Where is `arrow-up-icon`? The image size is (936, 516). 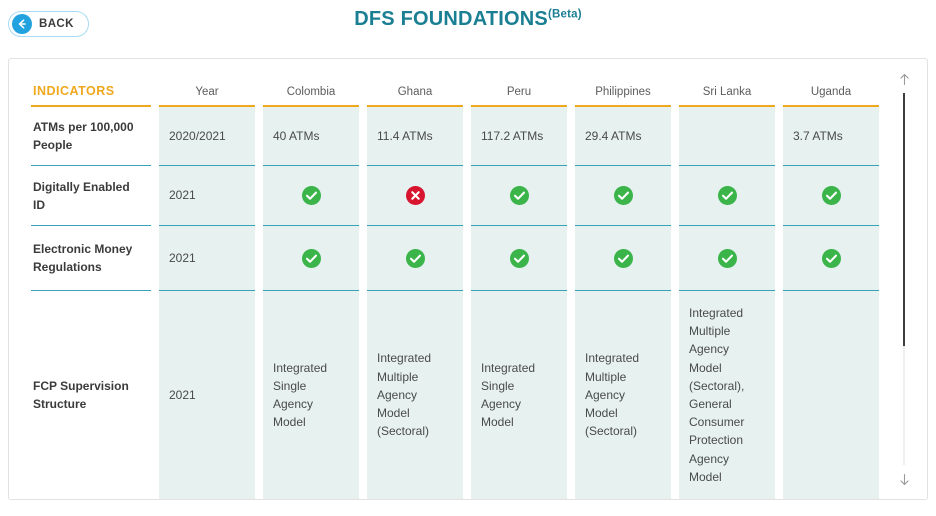
arrow-up-icon is located at coordinates (904, 79).